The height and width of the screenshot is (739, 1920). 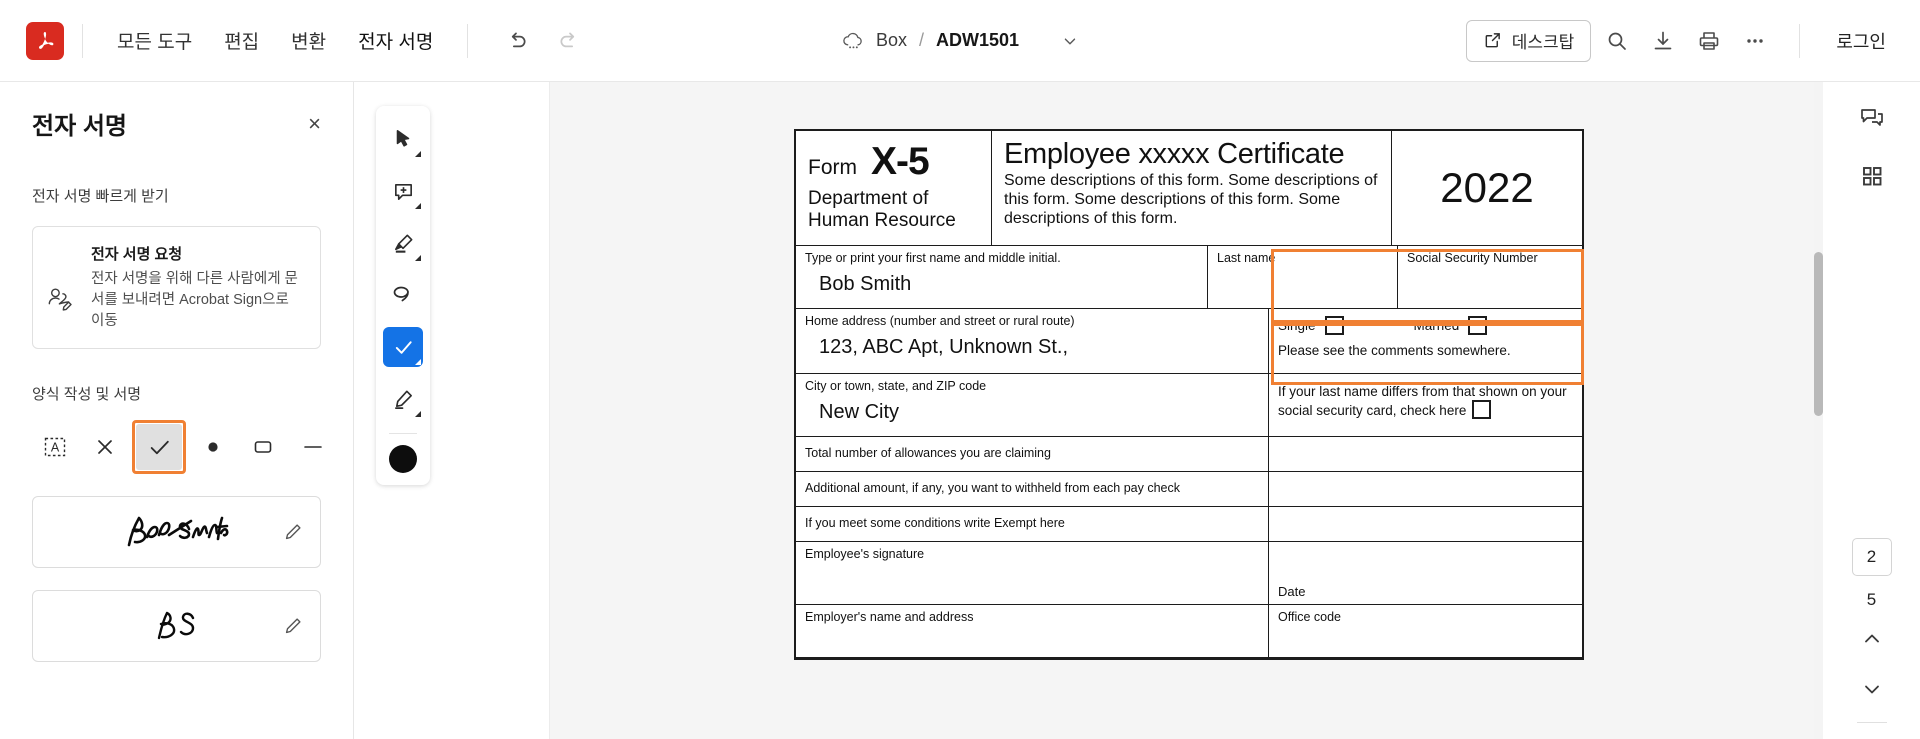 I want to click on close-icon: ×, so click(x=314, y=123).